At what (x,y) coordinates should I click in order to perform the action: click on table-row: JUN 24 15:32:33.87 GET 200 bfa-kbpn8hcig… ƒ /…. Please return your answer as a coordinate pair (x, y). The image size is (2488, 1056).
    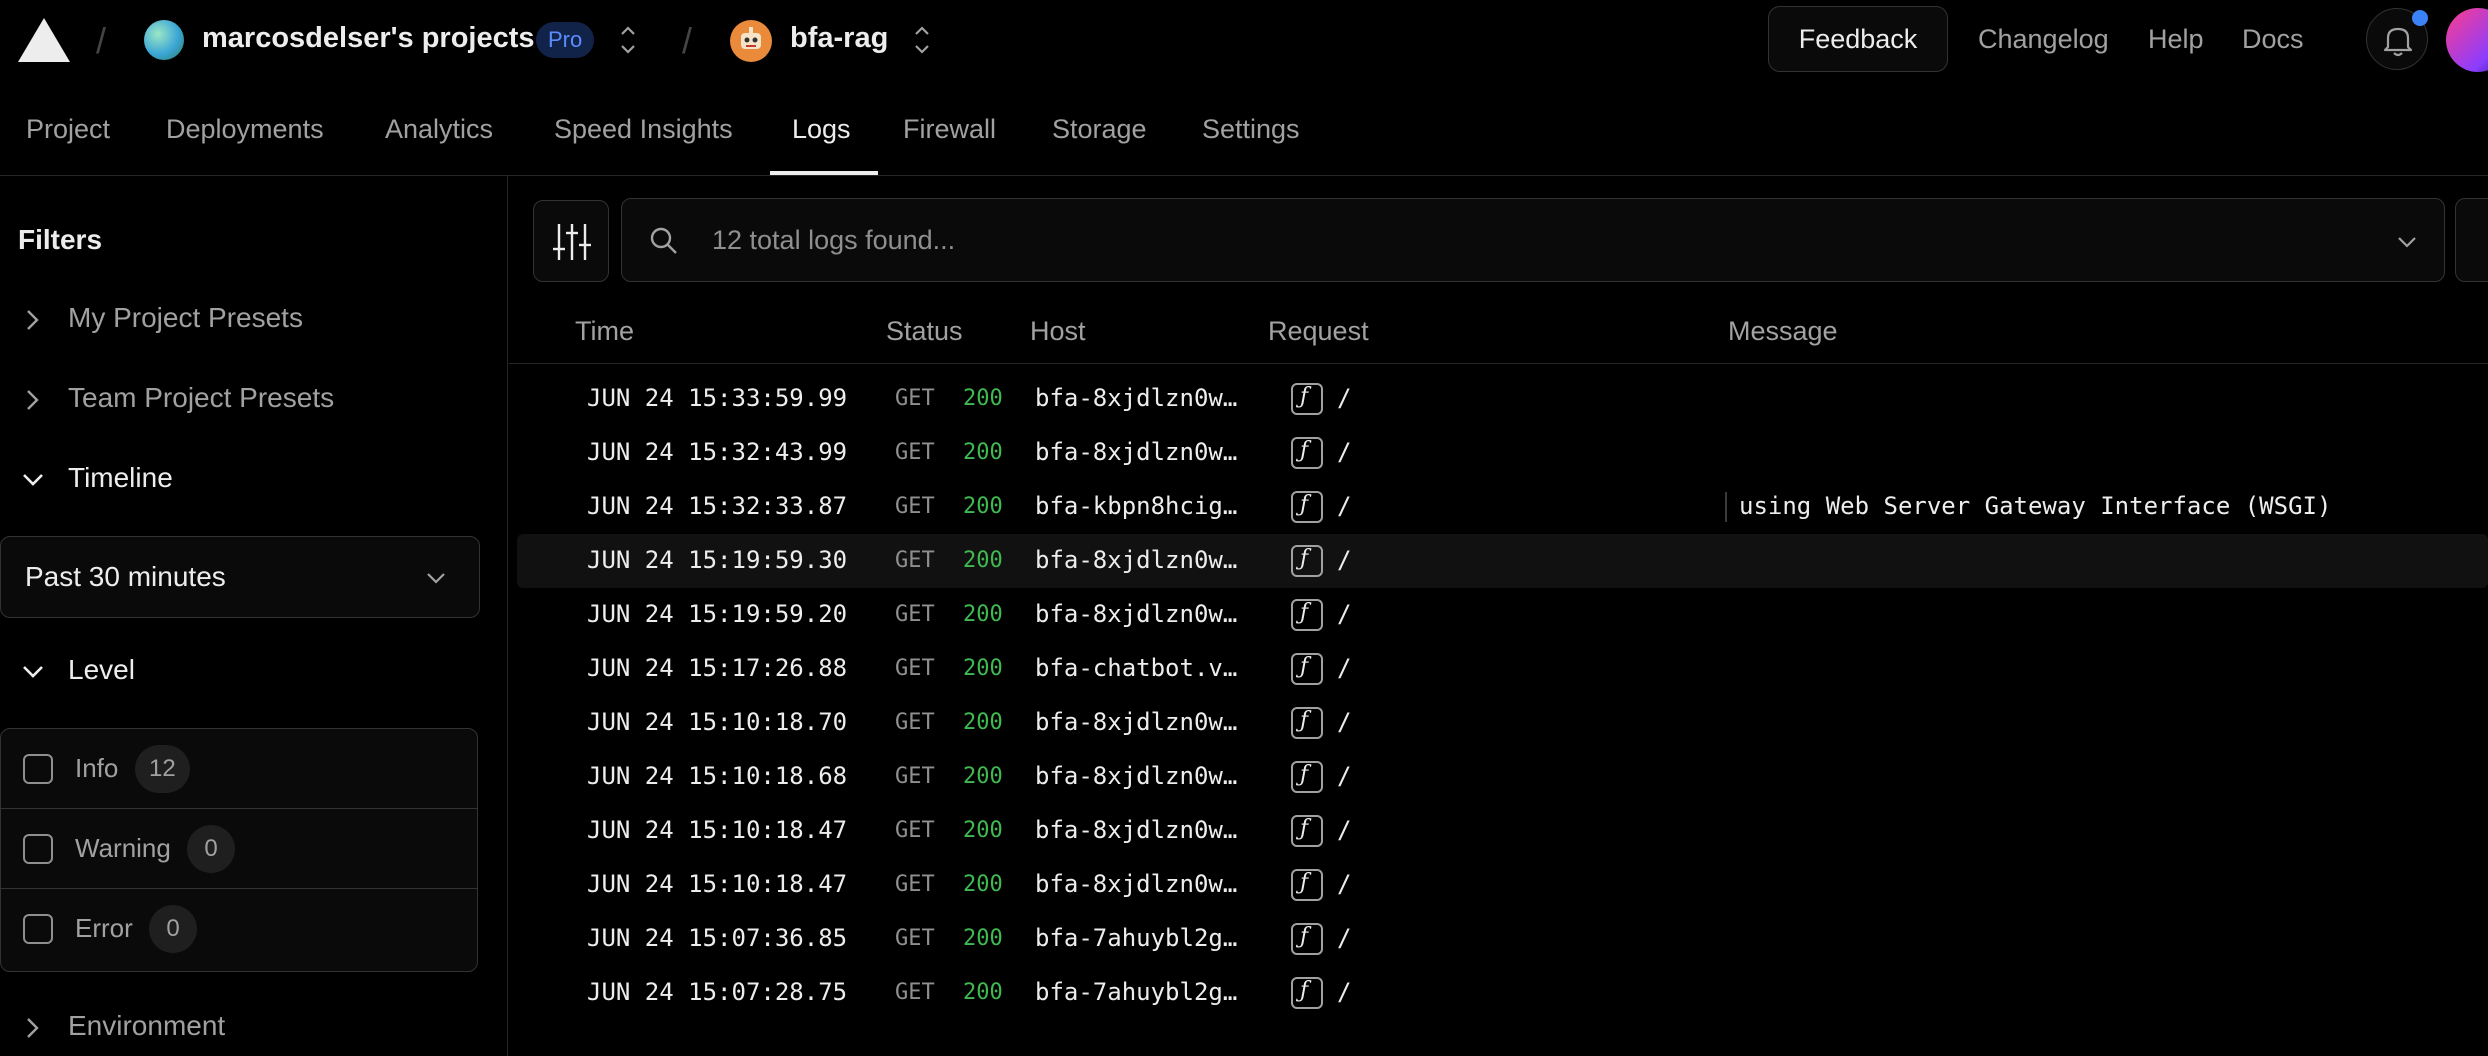
    Looking at the image, I should click on (1502, 507).